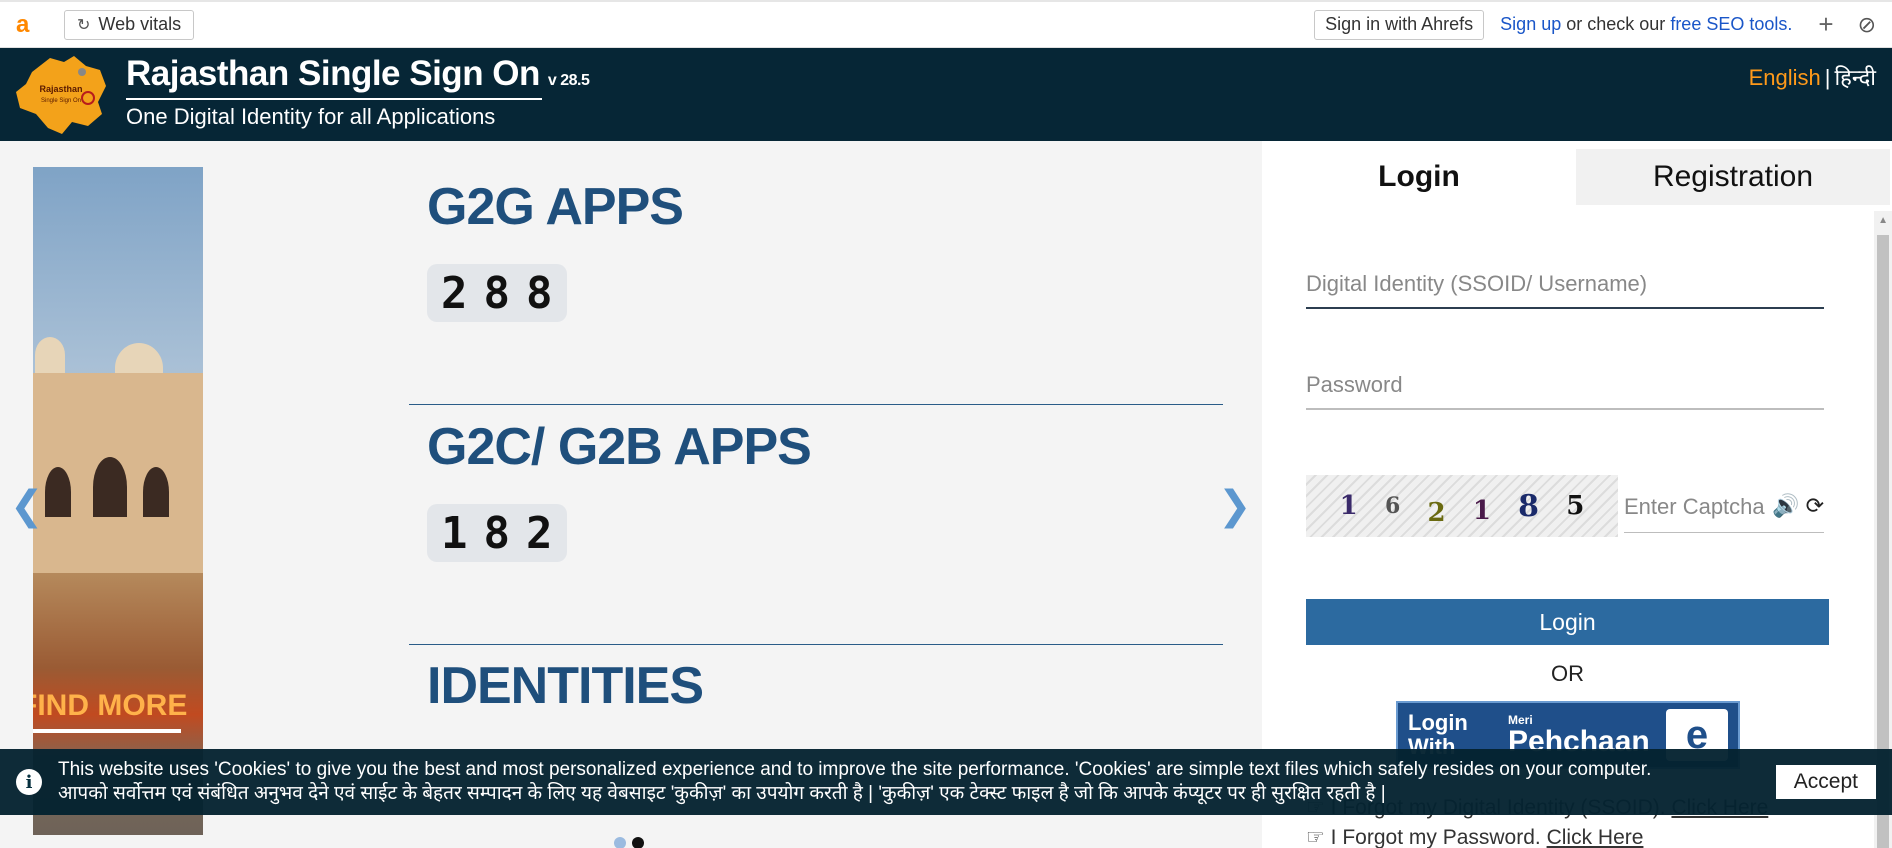  Describe the element at coordinates (568, 80) in the screenshot. I see `site-version: v 28.5` at that location.